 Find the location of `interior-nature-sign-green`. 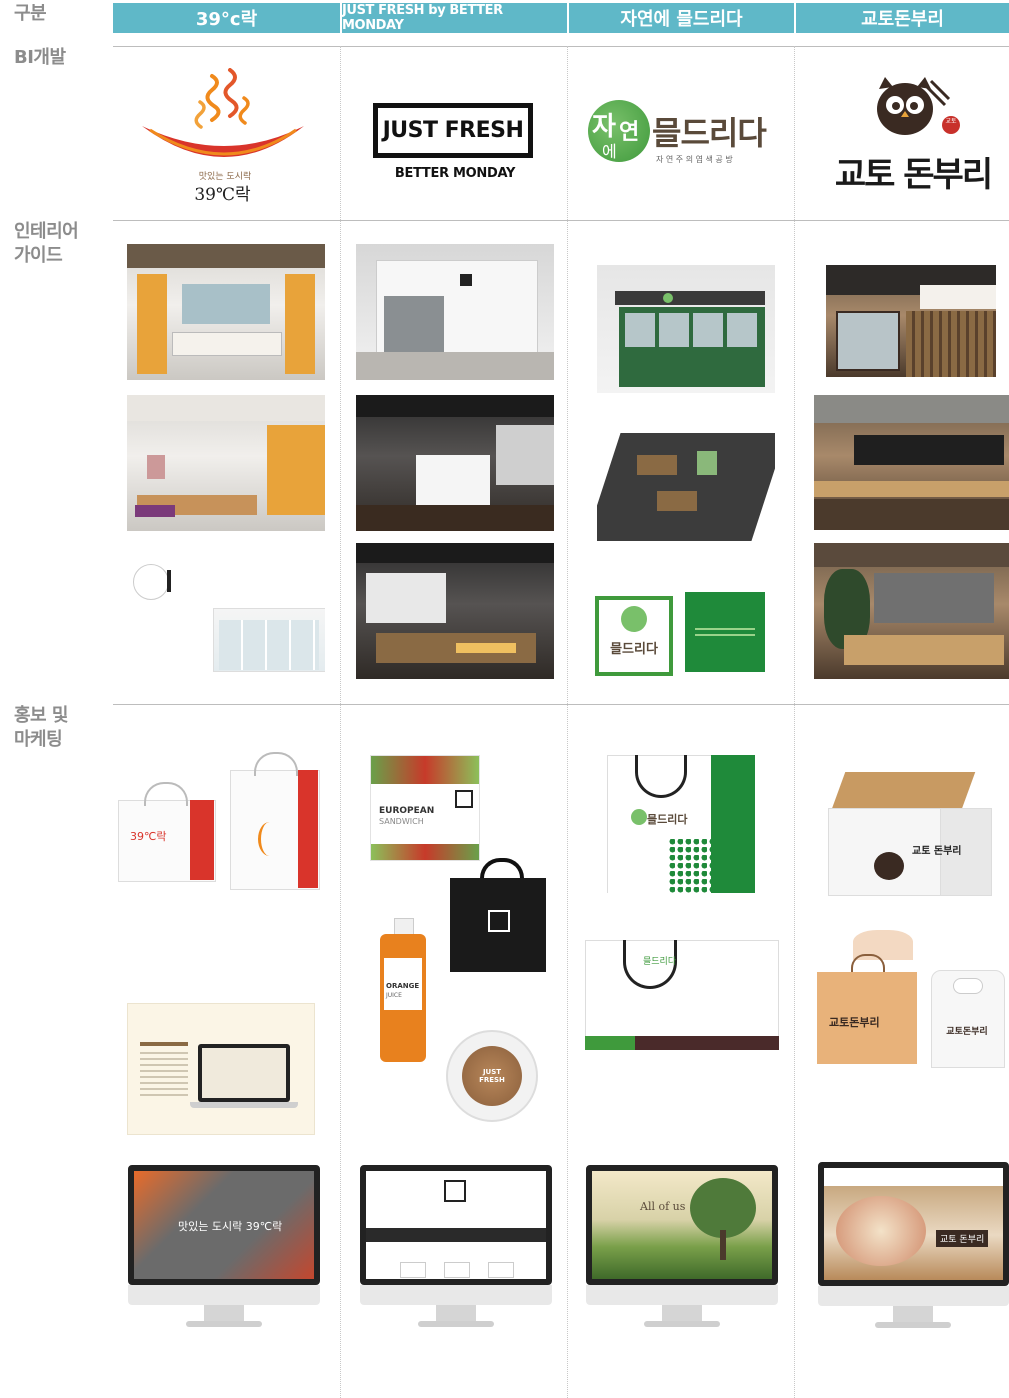

interior-nature-sign-green is located at coordinates (725, 632).